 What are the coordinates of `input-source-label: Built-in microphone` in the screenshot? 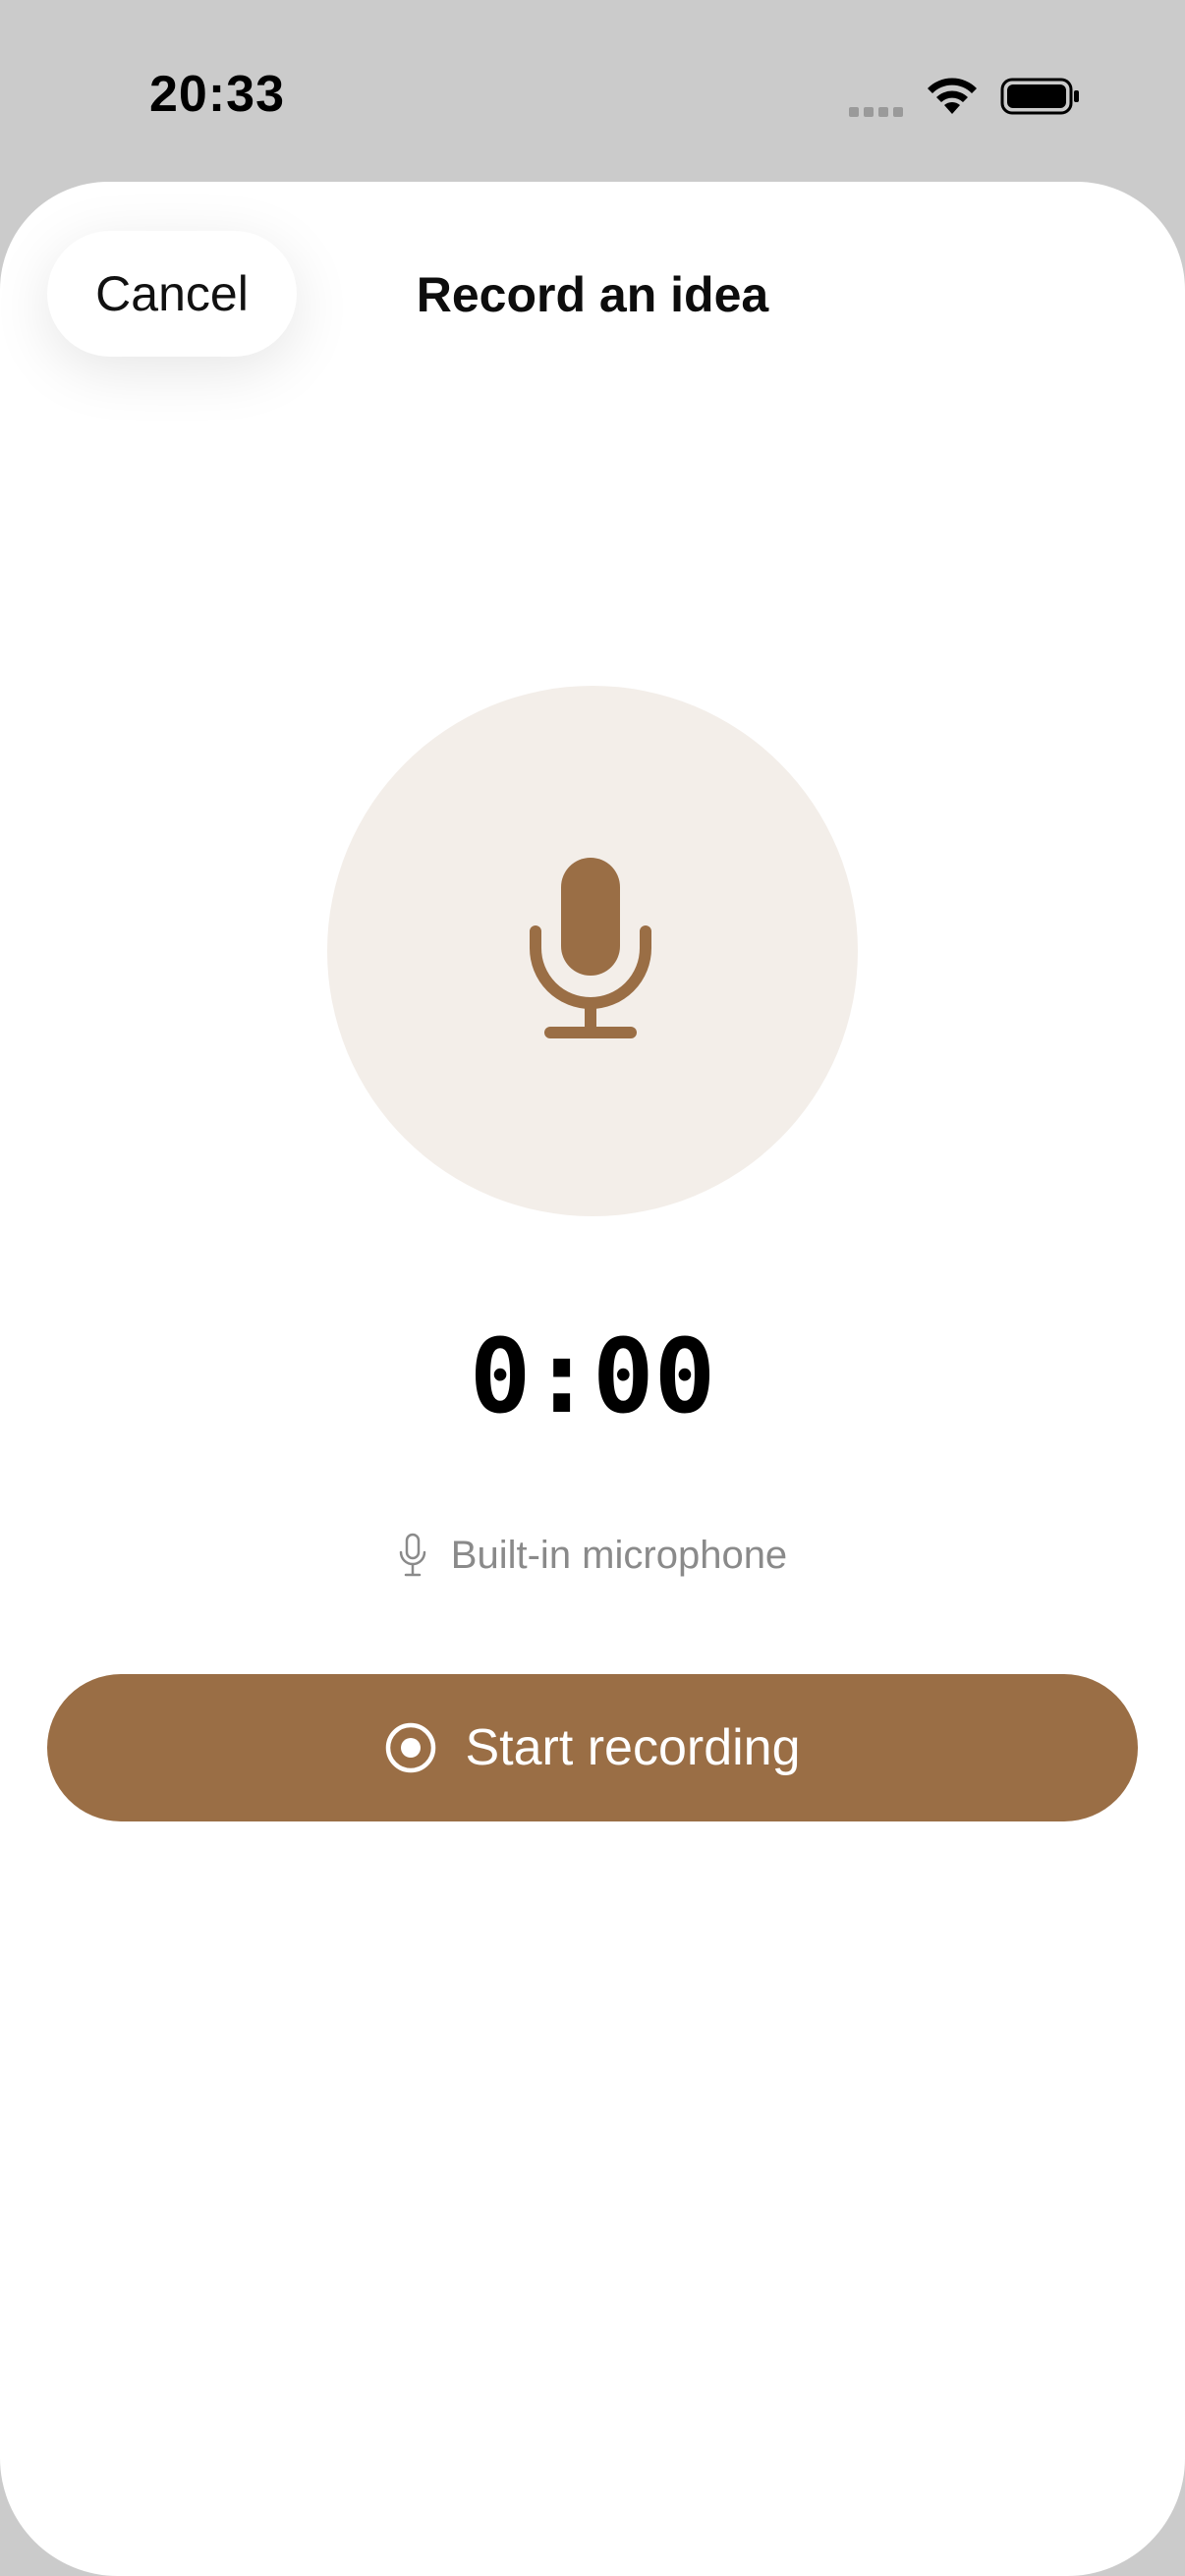 It's located at (619, 1555).